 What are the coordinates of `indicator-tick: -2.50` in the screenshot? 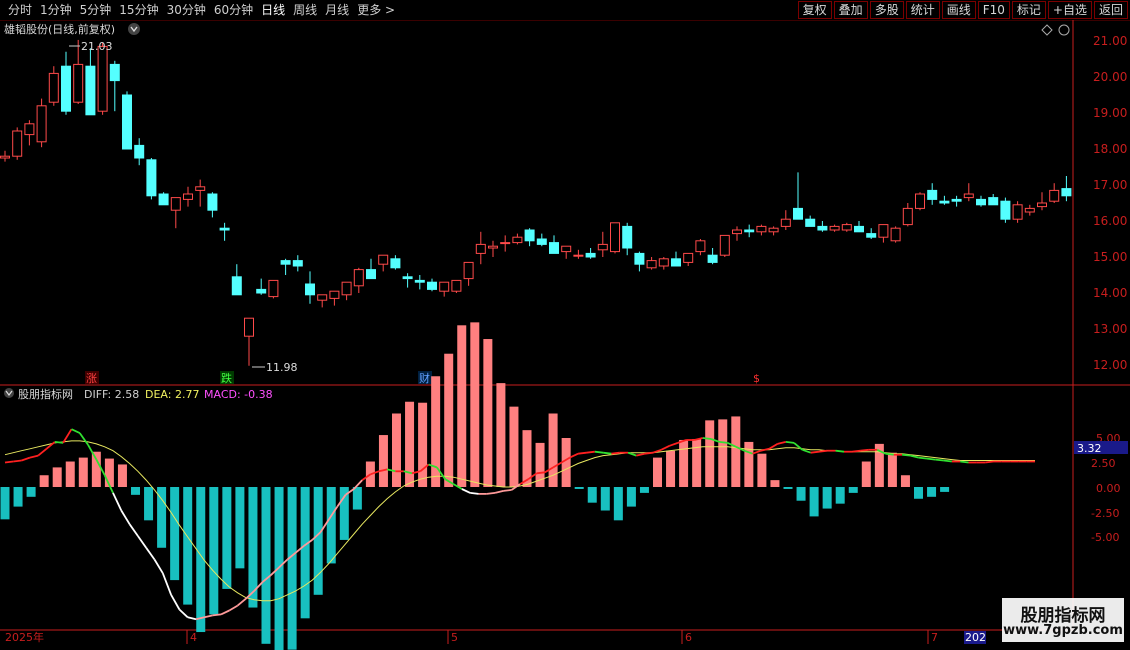 It's located at (1105, 513).